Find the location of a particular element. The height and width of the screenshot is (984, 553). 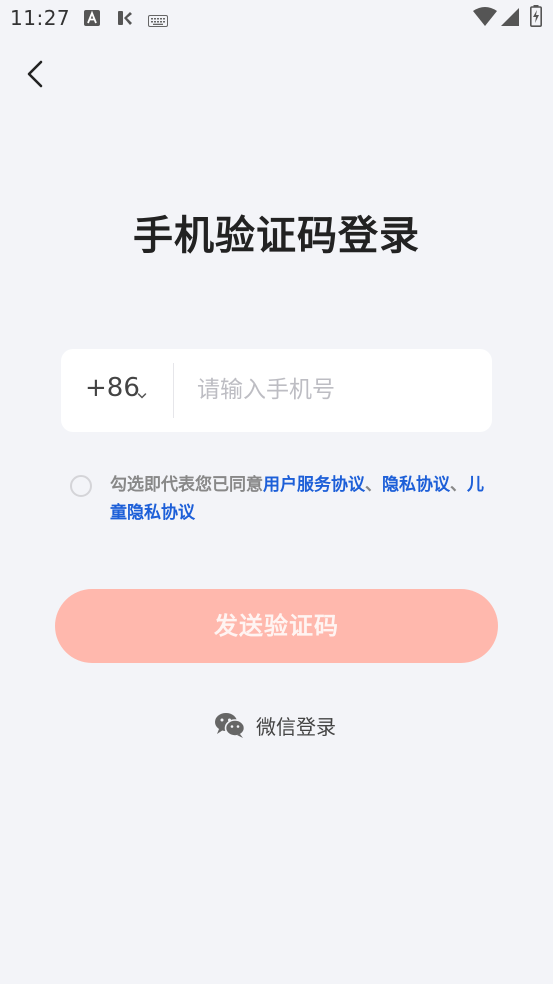

chevron-left-icon is located at coordinates (35, 76).